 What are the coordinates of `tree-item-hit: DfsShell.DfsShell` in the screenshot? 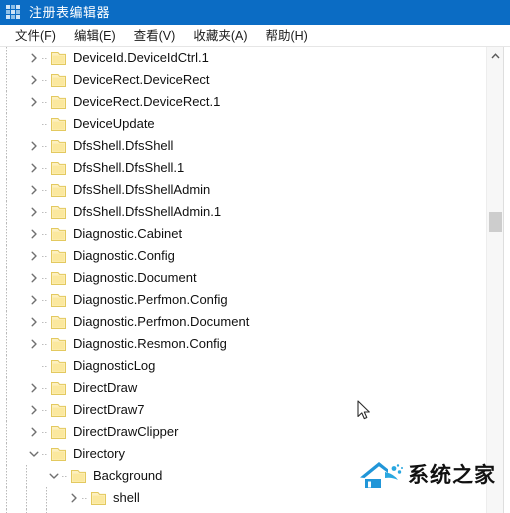 It's located at (102, 146).